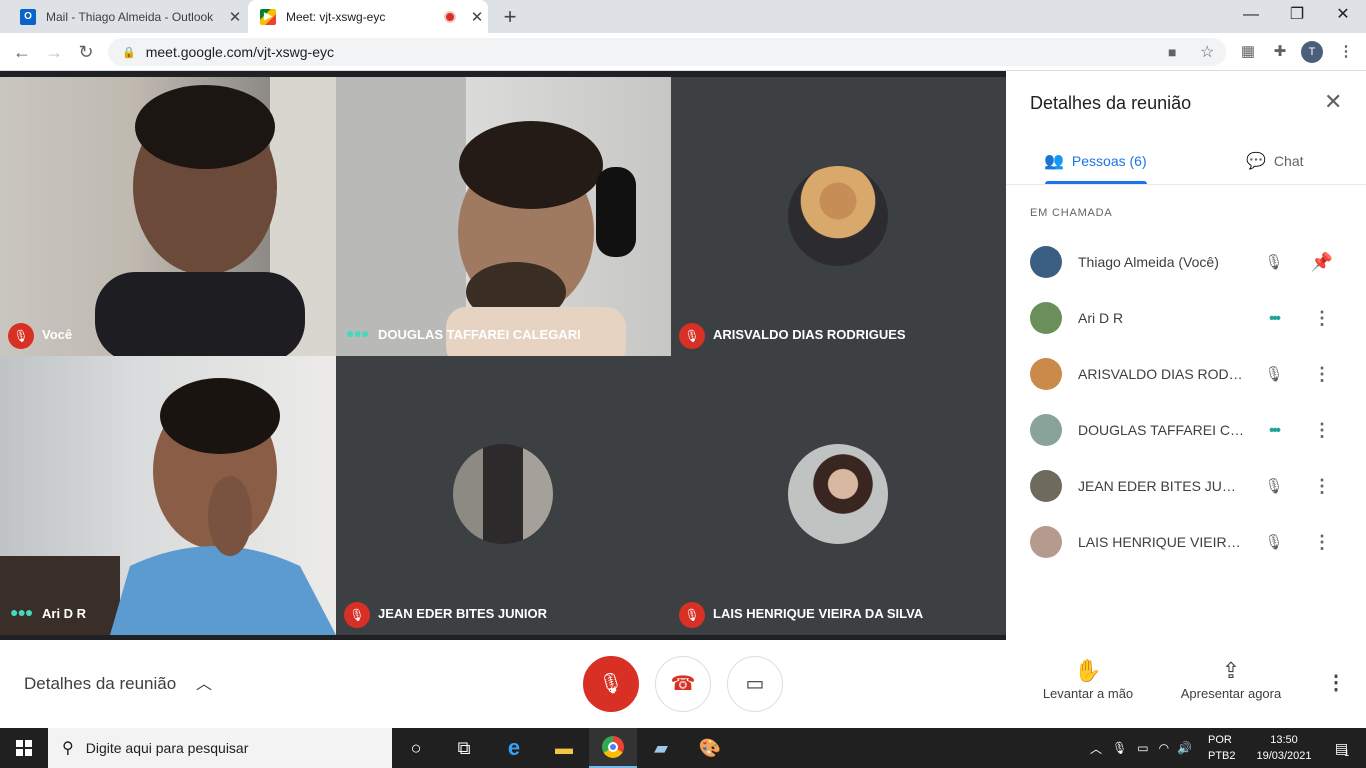 Image resolution: width=1366 pixels, height=768 pixels. Describe the element at coordinates (1207, 52) in the screenshot. I see `bookmark-star-icon: ☆` at that location.